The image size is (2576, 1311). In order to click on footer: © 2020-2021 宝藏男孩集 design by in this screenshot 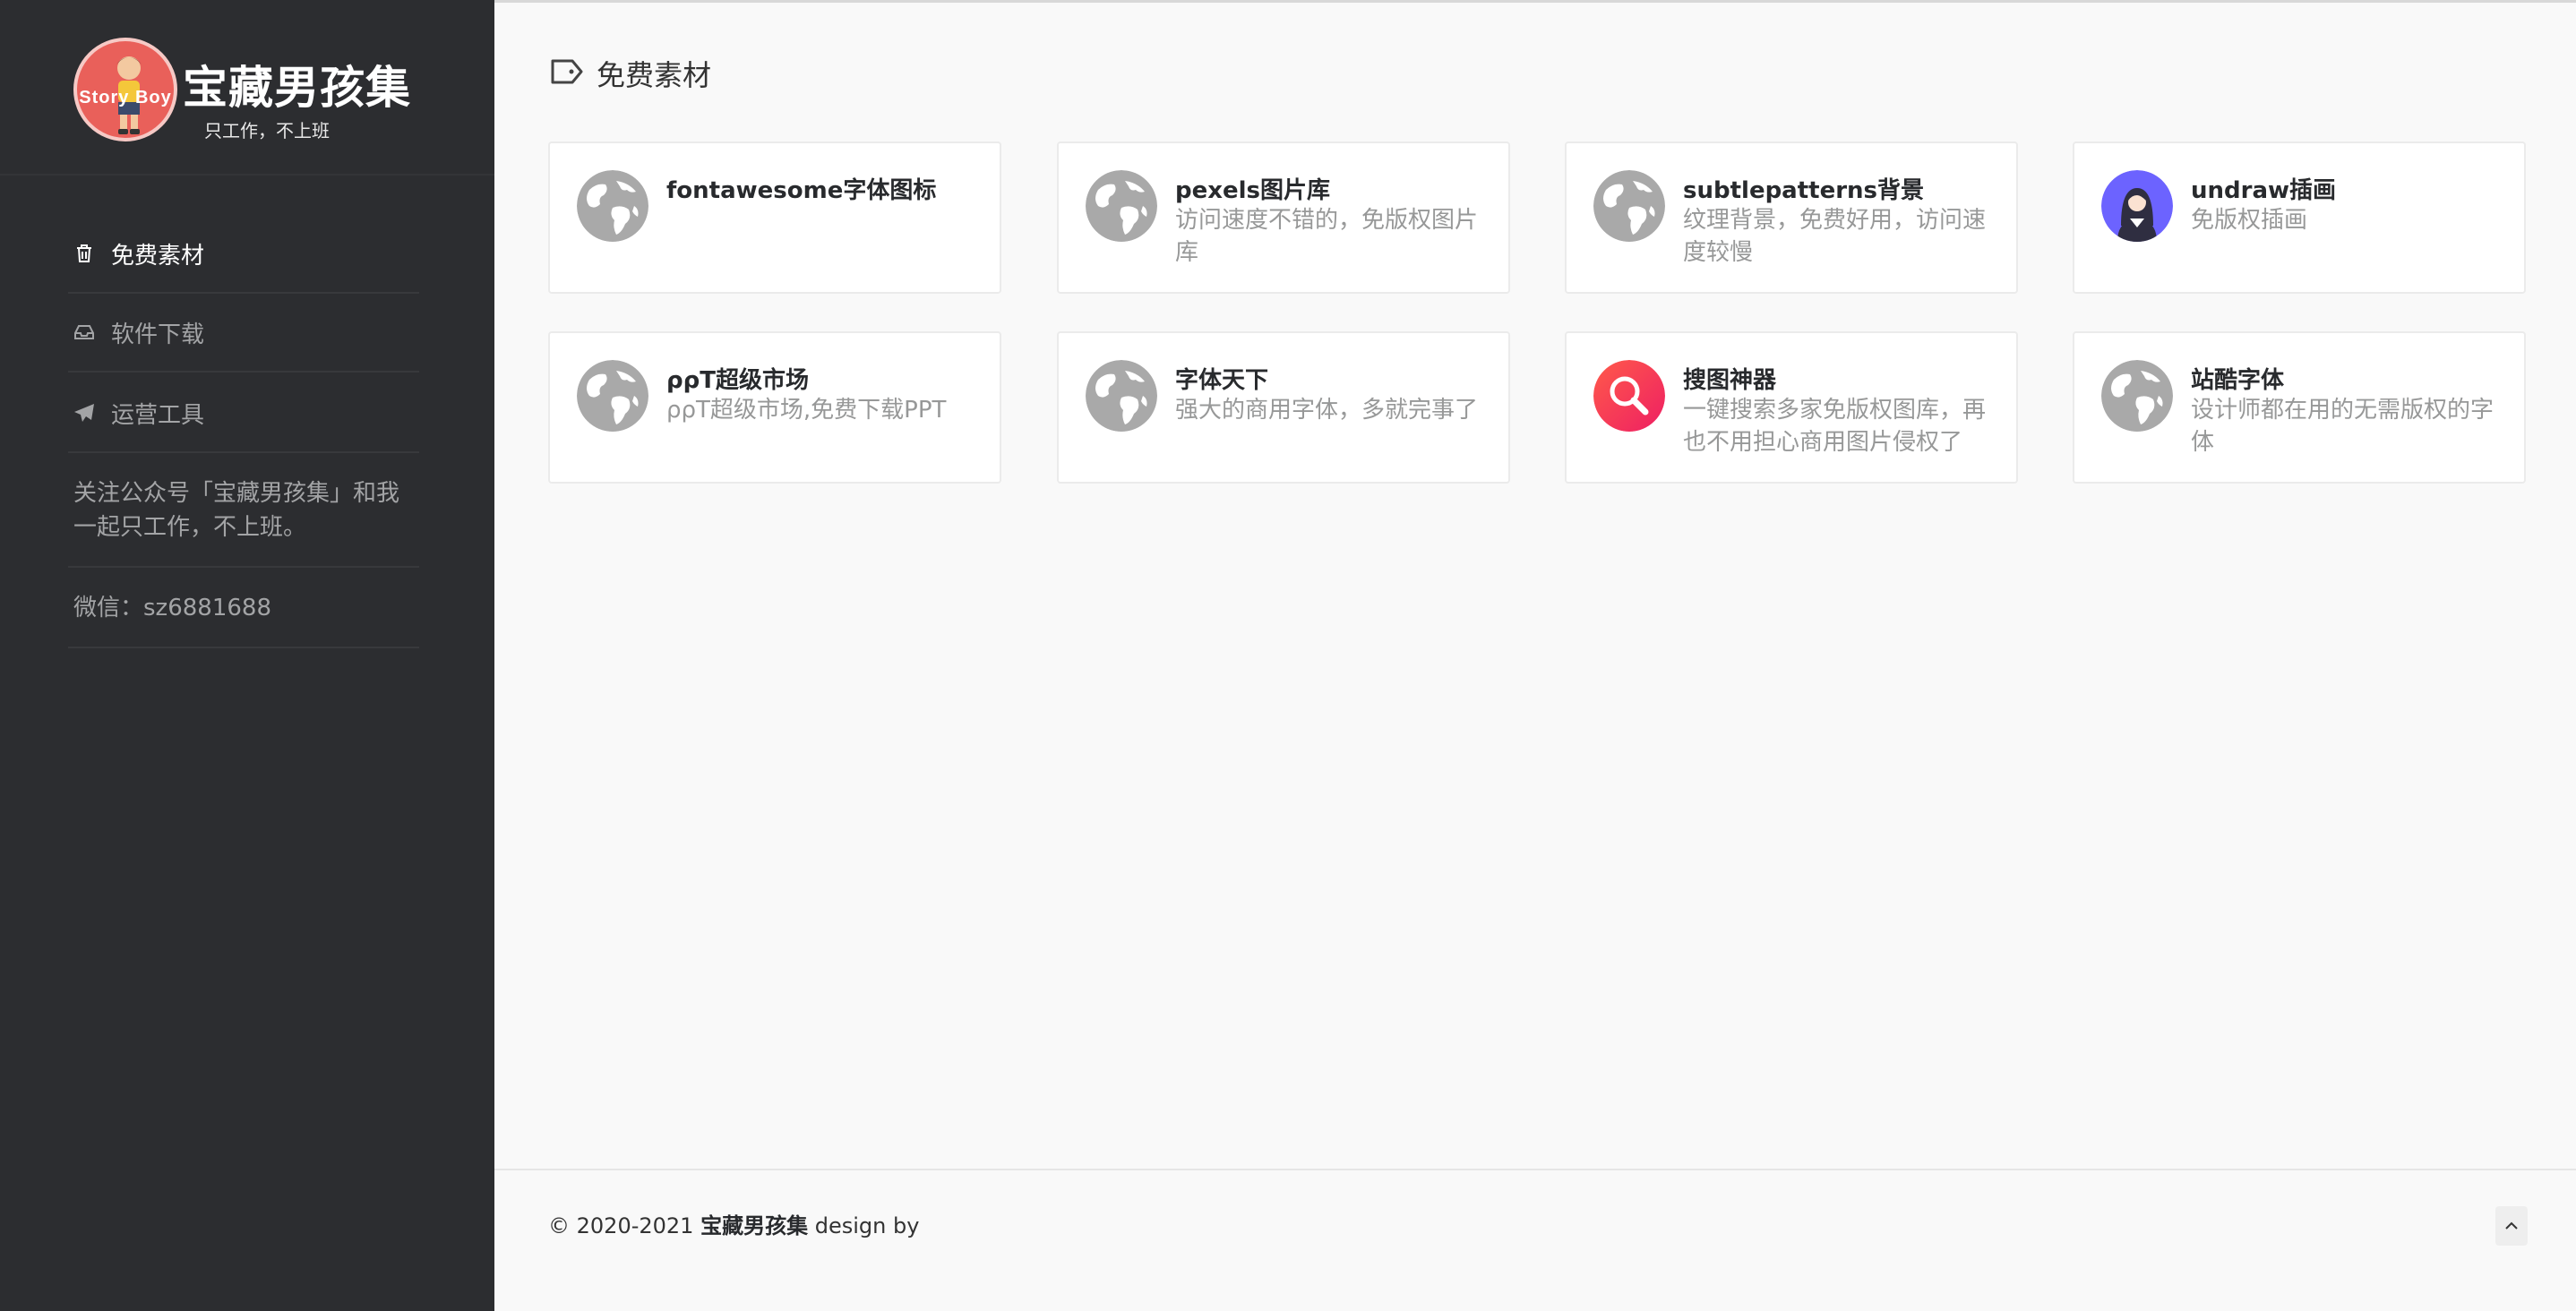, I will do `click(1535, 1240)`.